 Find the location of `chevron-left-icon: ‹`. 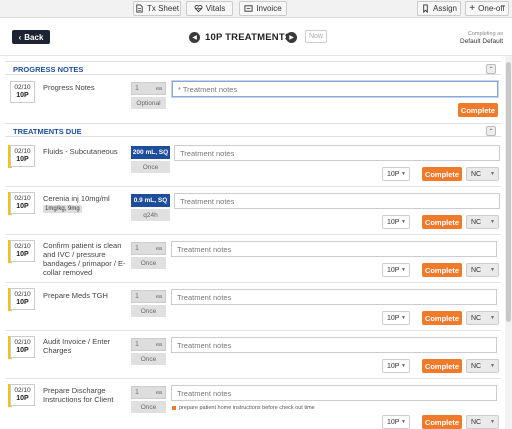

chevron-left-icon: ‹ is located at coordinates (20, 37).